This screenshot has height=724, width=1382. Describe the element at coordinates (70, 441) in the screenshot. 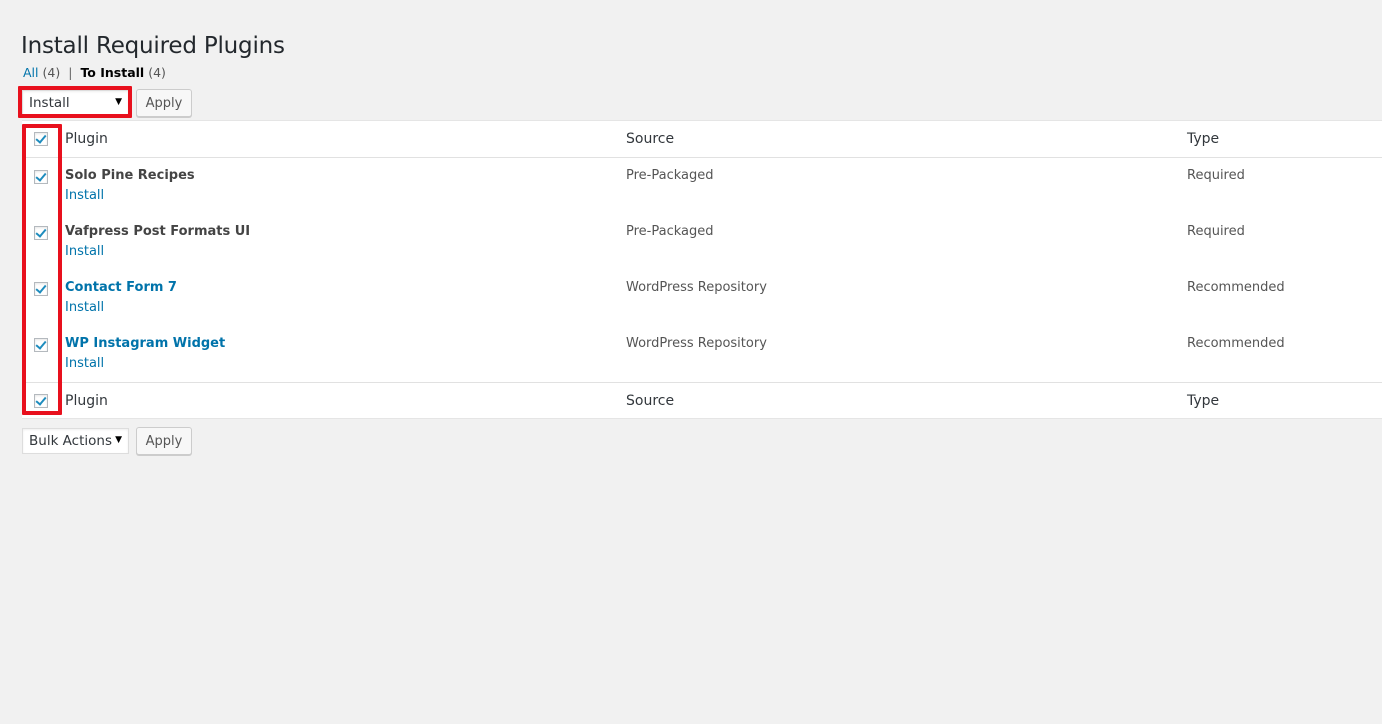

I see `bulk-action-selected-bottom: Bulk Actions` at that location.